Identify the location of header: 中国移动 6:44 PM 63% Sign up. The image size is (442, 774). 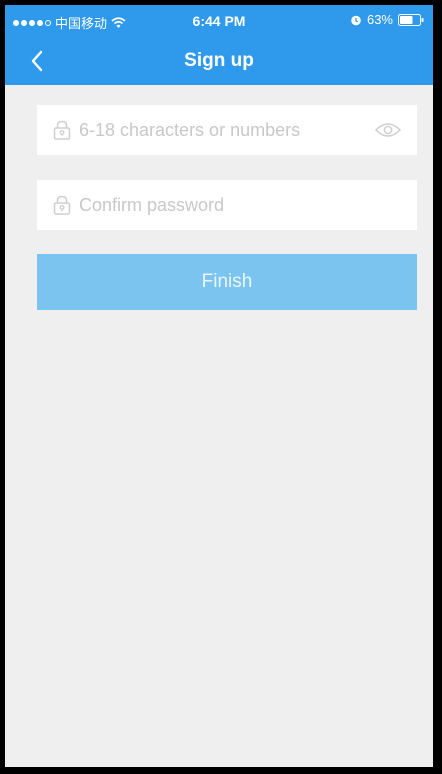
(219, 45).